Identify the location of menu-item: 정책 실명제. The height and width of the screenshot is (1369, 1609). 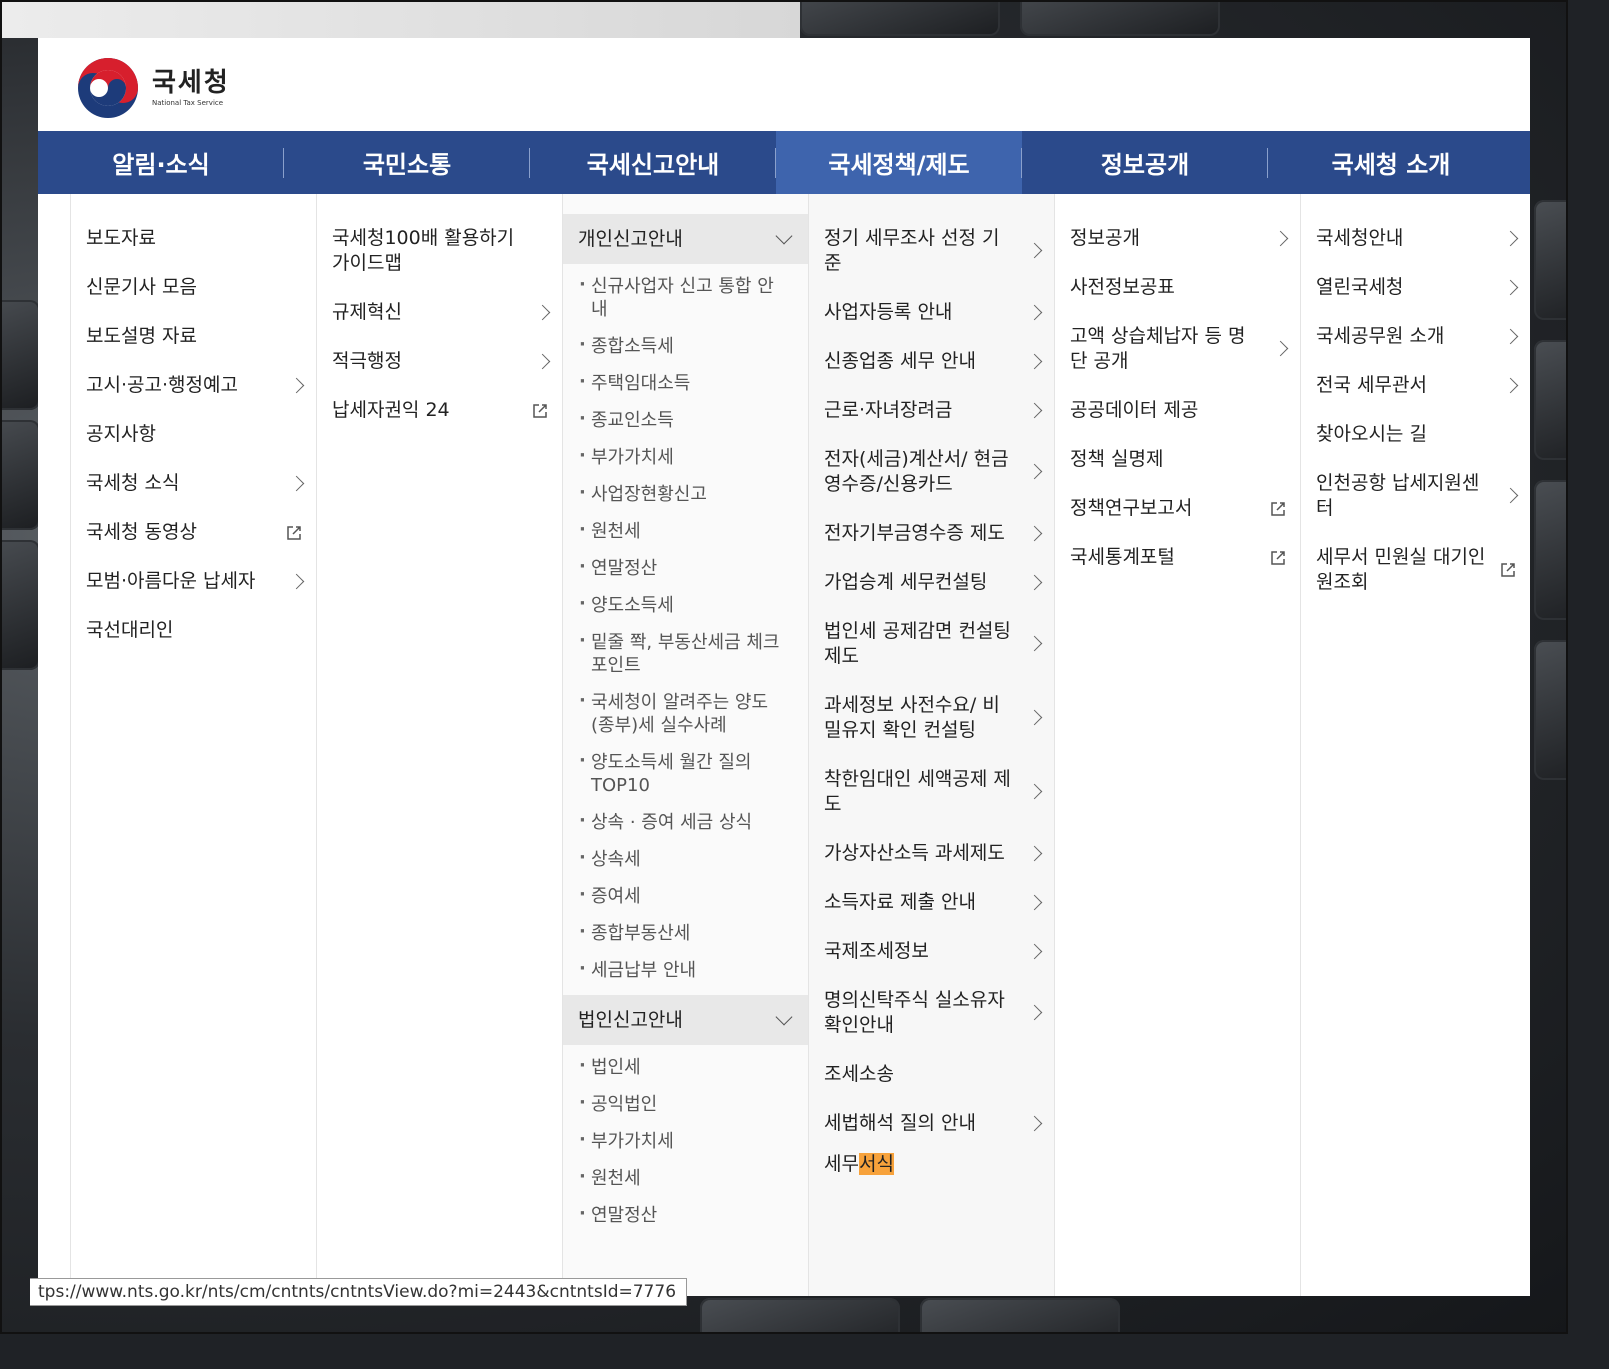
(1177, 459).